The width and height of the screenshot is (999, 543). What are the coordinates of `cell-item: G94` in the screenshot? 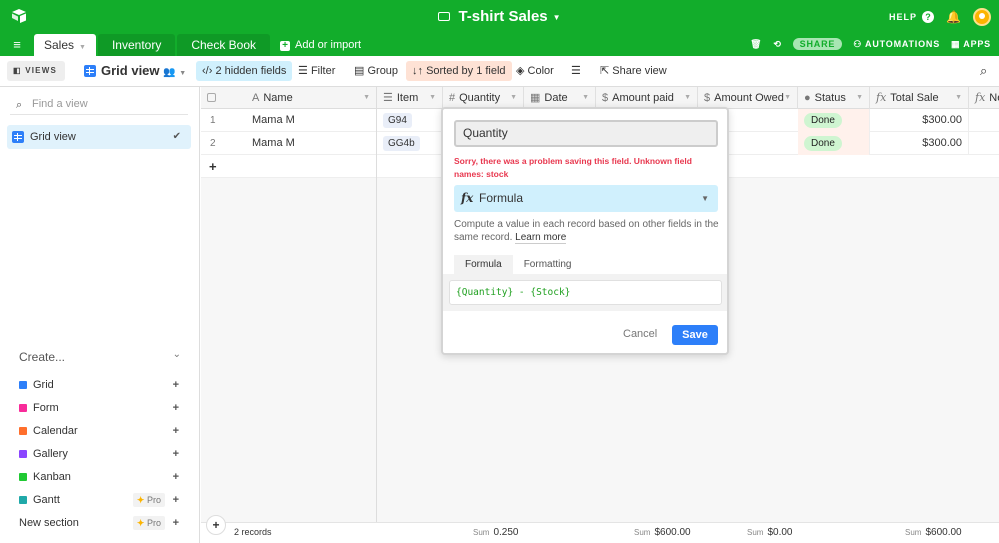 It's located at (410, 120).